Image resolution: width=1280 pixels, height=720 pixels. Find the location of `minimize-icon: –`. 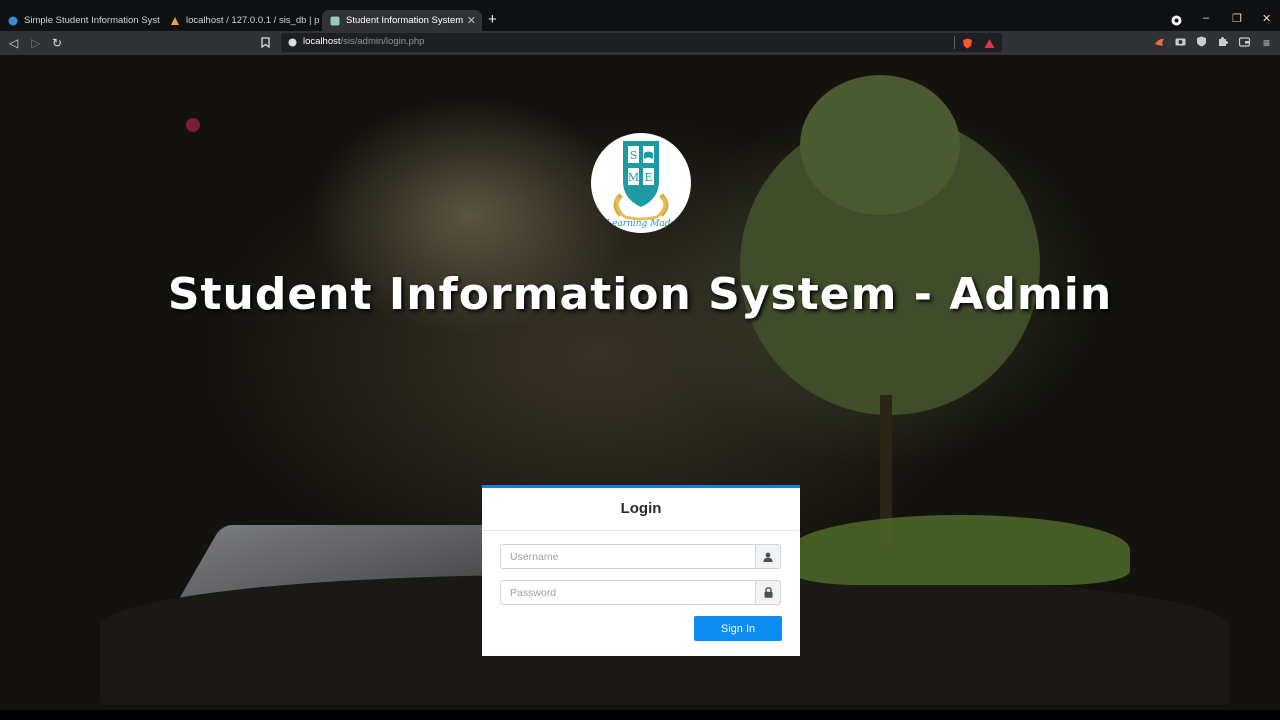

minimize-icon: – is located at coordinates (1206, 18).